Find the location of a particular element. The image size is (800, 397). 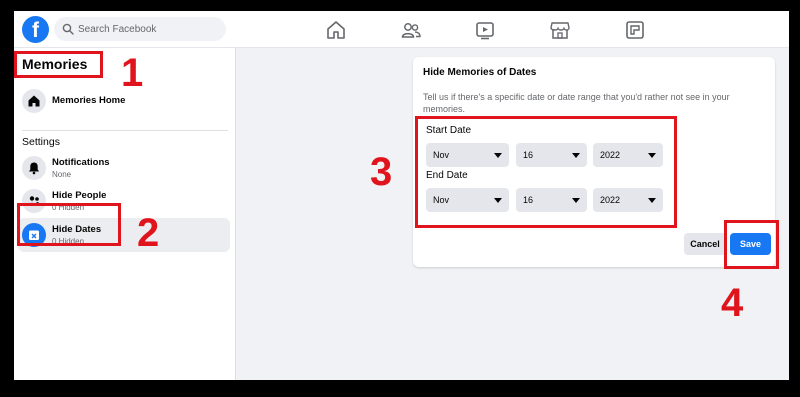

search-icon is located at coordinates (68, 29).